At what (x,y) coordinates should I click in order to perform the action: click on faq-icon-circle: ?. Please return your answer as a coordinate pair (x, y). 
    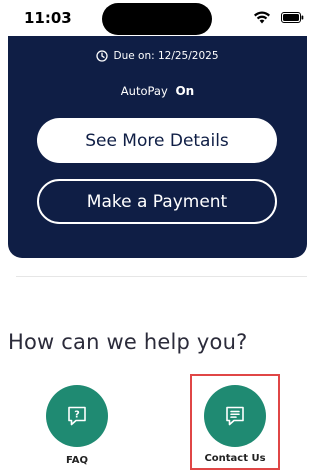
    Looking at the image, I should click on (77, 416).